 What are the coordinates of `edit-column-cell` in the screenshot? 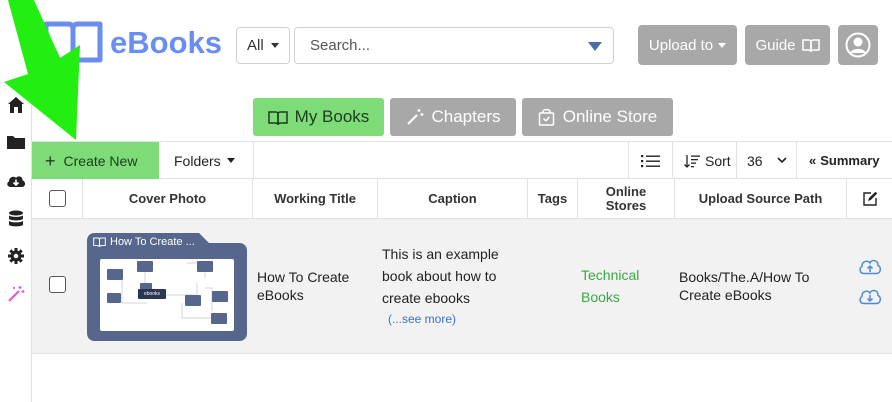 It's located at (869, 199).